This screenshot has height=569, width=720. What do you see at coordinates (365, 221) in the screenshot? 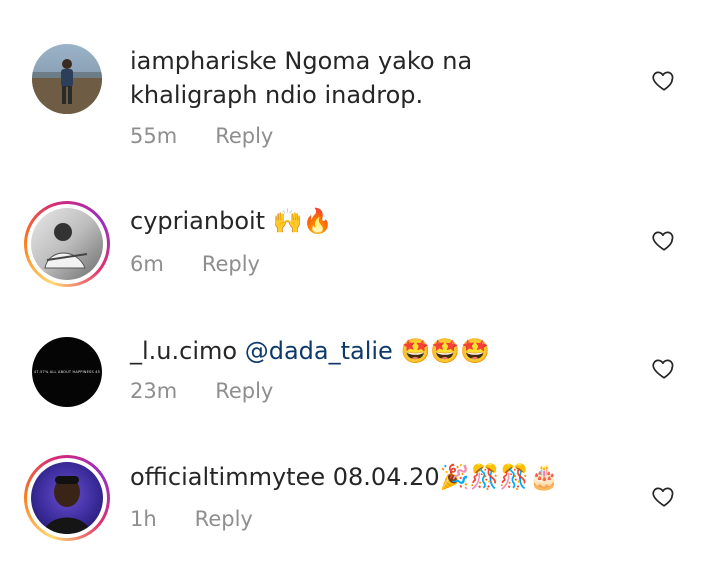
I see `comment-body: cyprianboit 🙌🔥` at bounding box center [365, 221].